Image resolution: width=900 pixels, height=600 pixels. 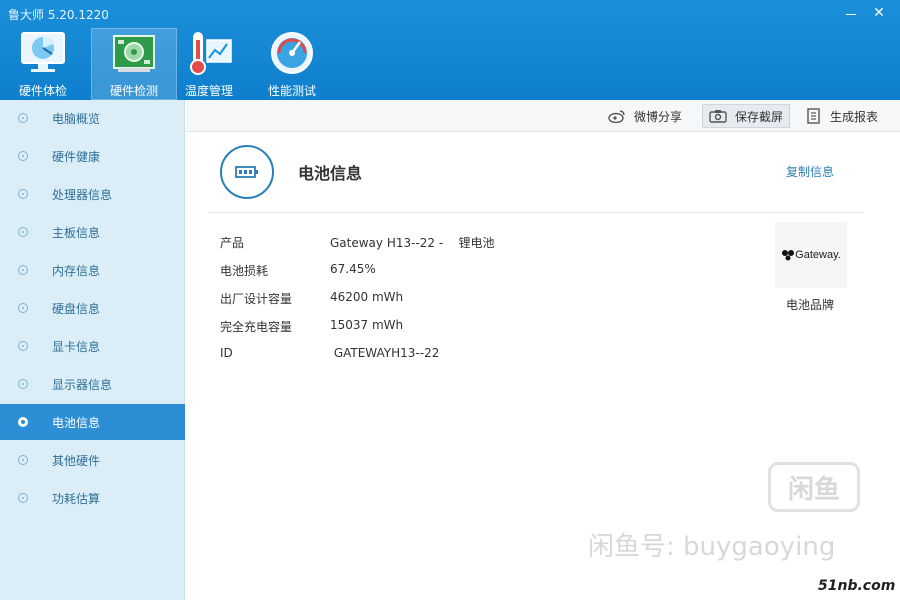 I want to click on tab-temperature: 温度管理, so click(x=209, y=64).